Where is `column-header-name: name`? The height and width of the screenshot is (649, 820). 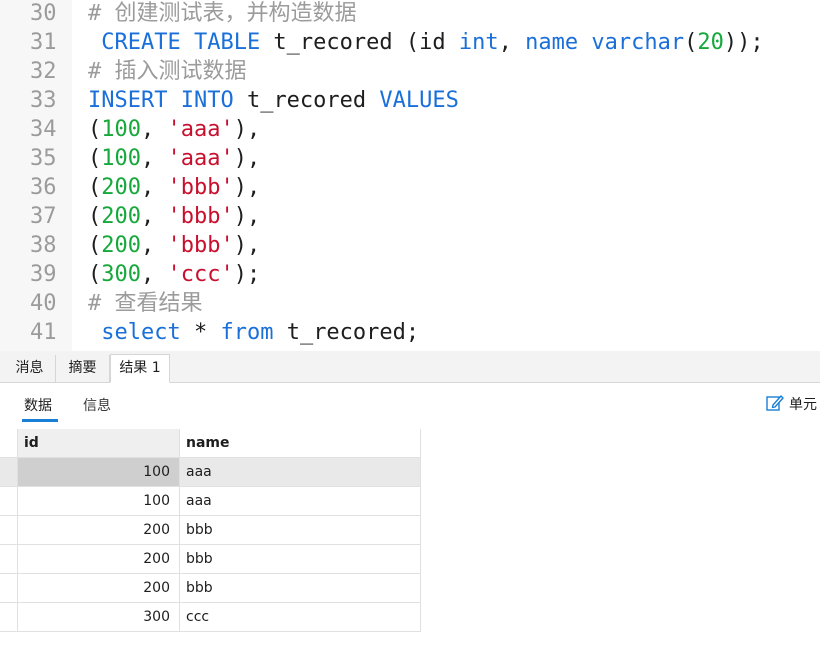
column-header-name: name is located at coordinates (300, 443).